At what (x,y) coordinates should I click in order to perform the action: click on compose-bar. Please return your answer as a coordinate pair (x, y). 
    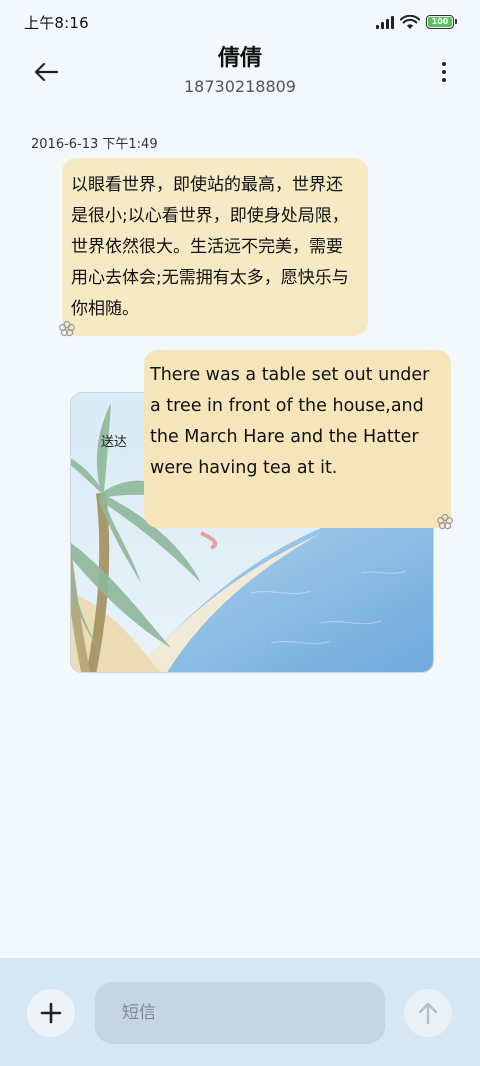
    Looking at the image, I should click on (240, 1012).